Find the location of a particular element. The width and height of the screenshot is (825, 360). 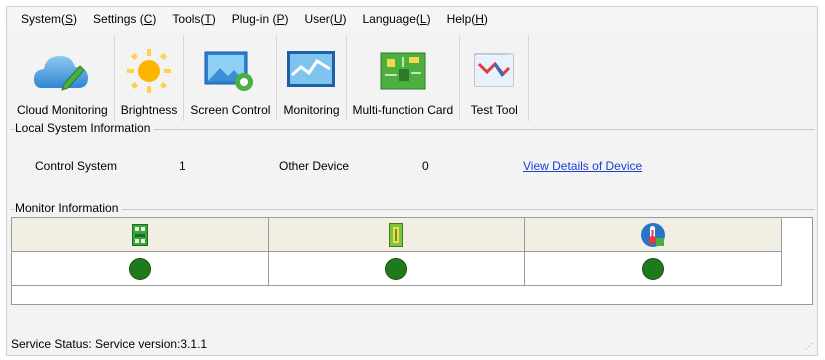

multifunction-card-button: Multi-function Card is located at coordinates (404, 78).